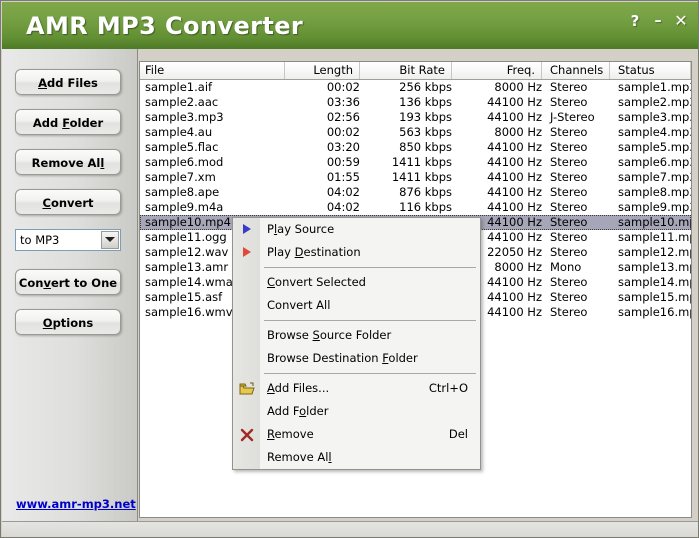 Image resolution: width=699 pixels, height=538 pixels. Describe the element at coordinates (40, 240) in the screenshot. I see `output-format-value: to MP3` at that location.